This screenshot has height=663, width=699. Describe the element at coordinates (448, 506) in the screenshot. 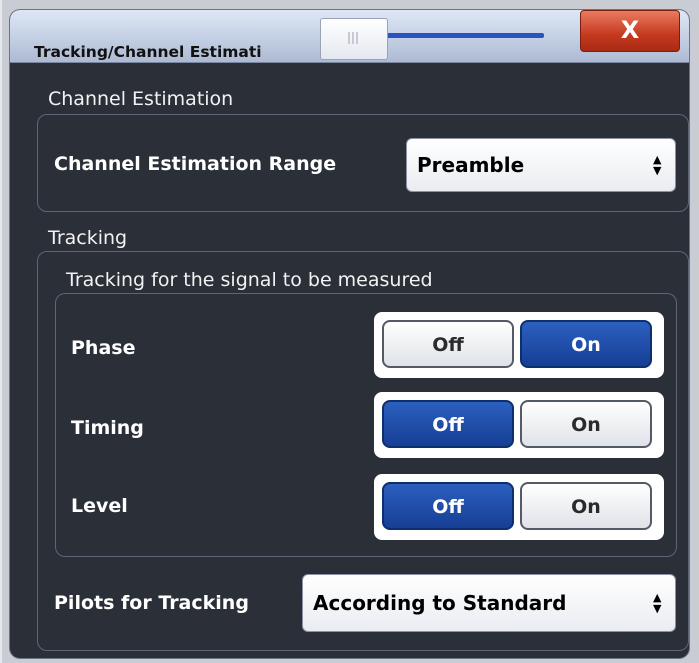

I see `level-off-button: Off` at that location.